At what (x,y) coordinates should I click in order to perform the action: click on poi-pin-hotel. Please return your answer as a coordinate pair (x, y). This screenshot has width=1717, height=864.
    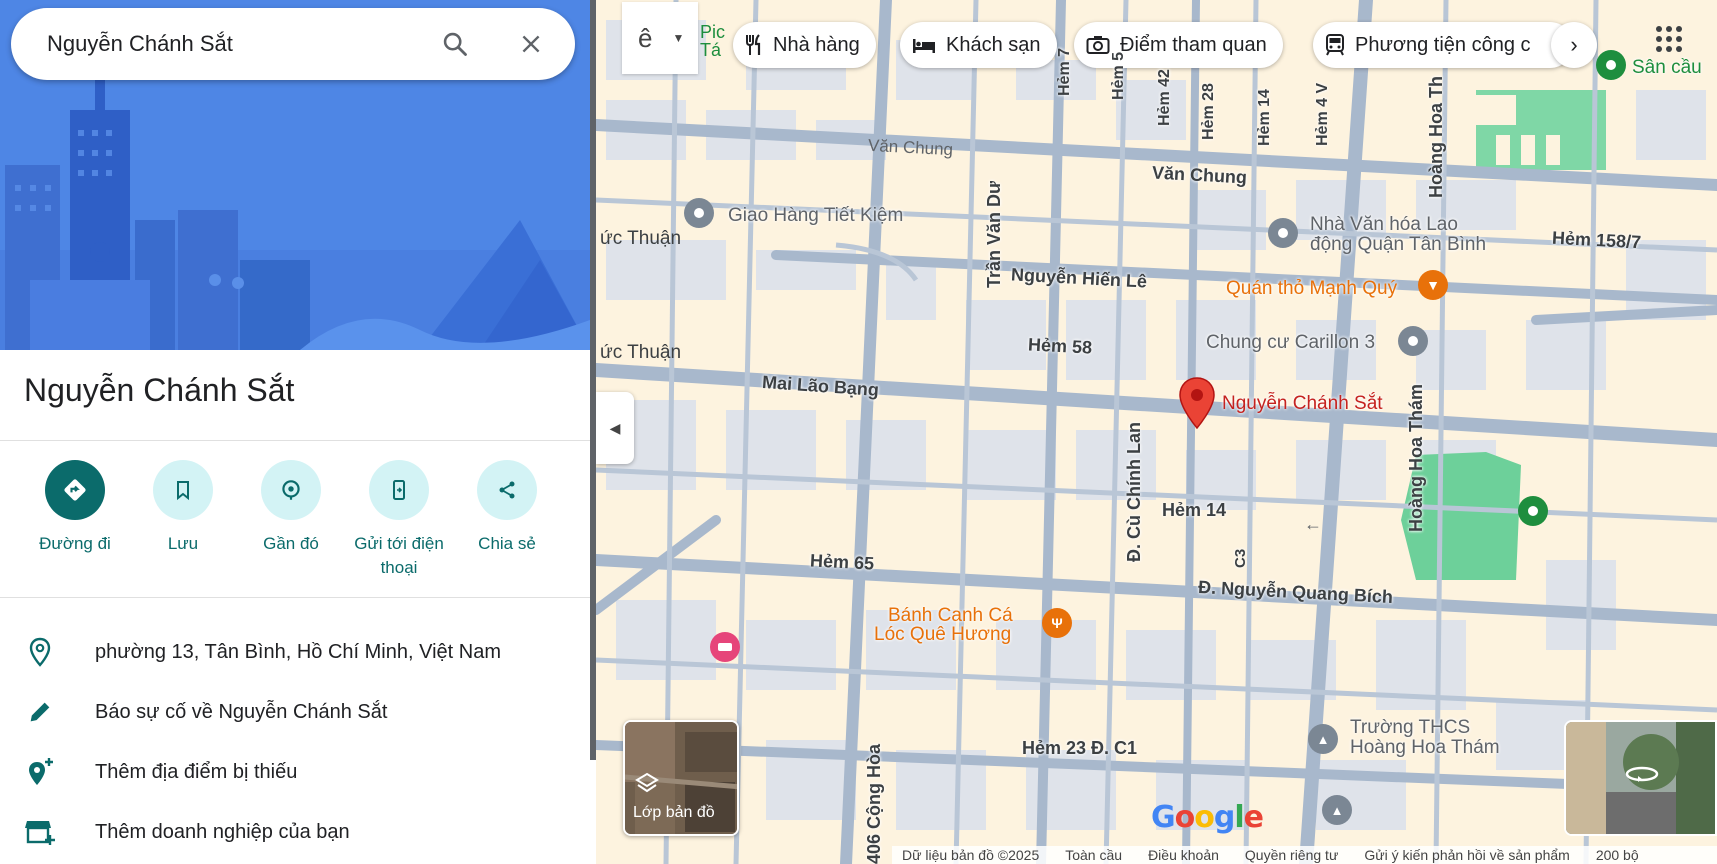
    Looking at the image, I should click on (725, 647).